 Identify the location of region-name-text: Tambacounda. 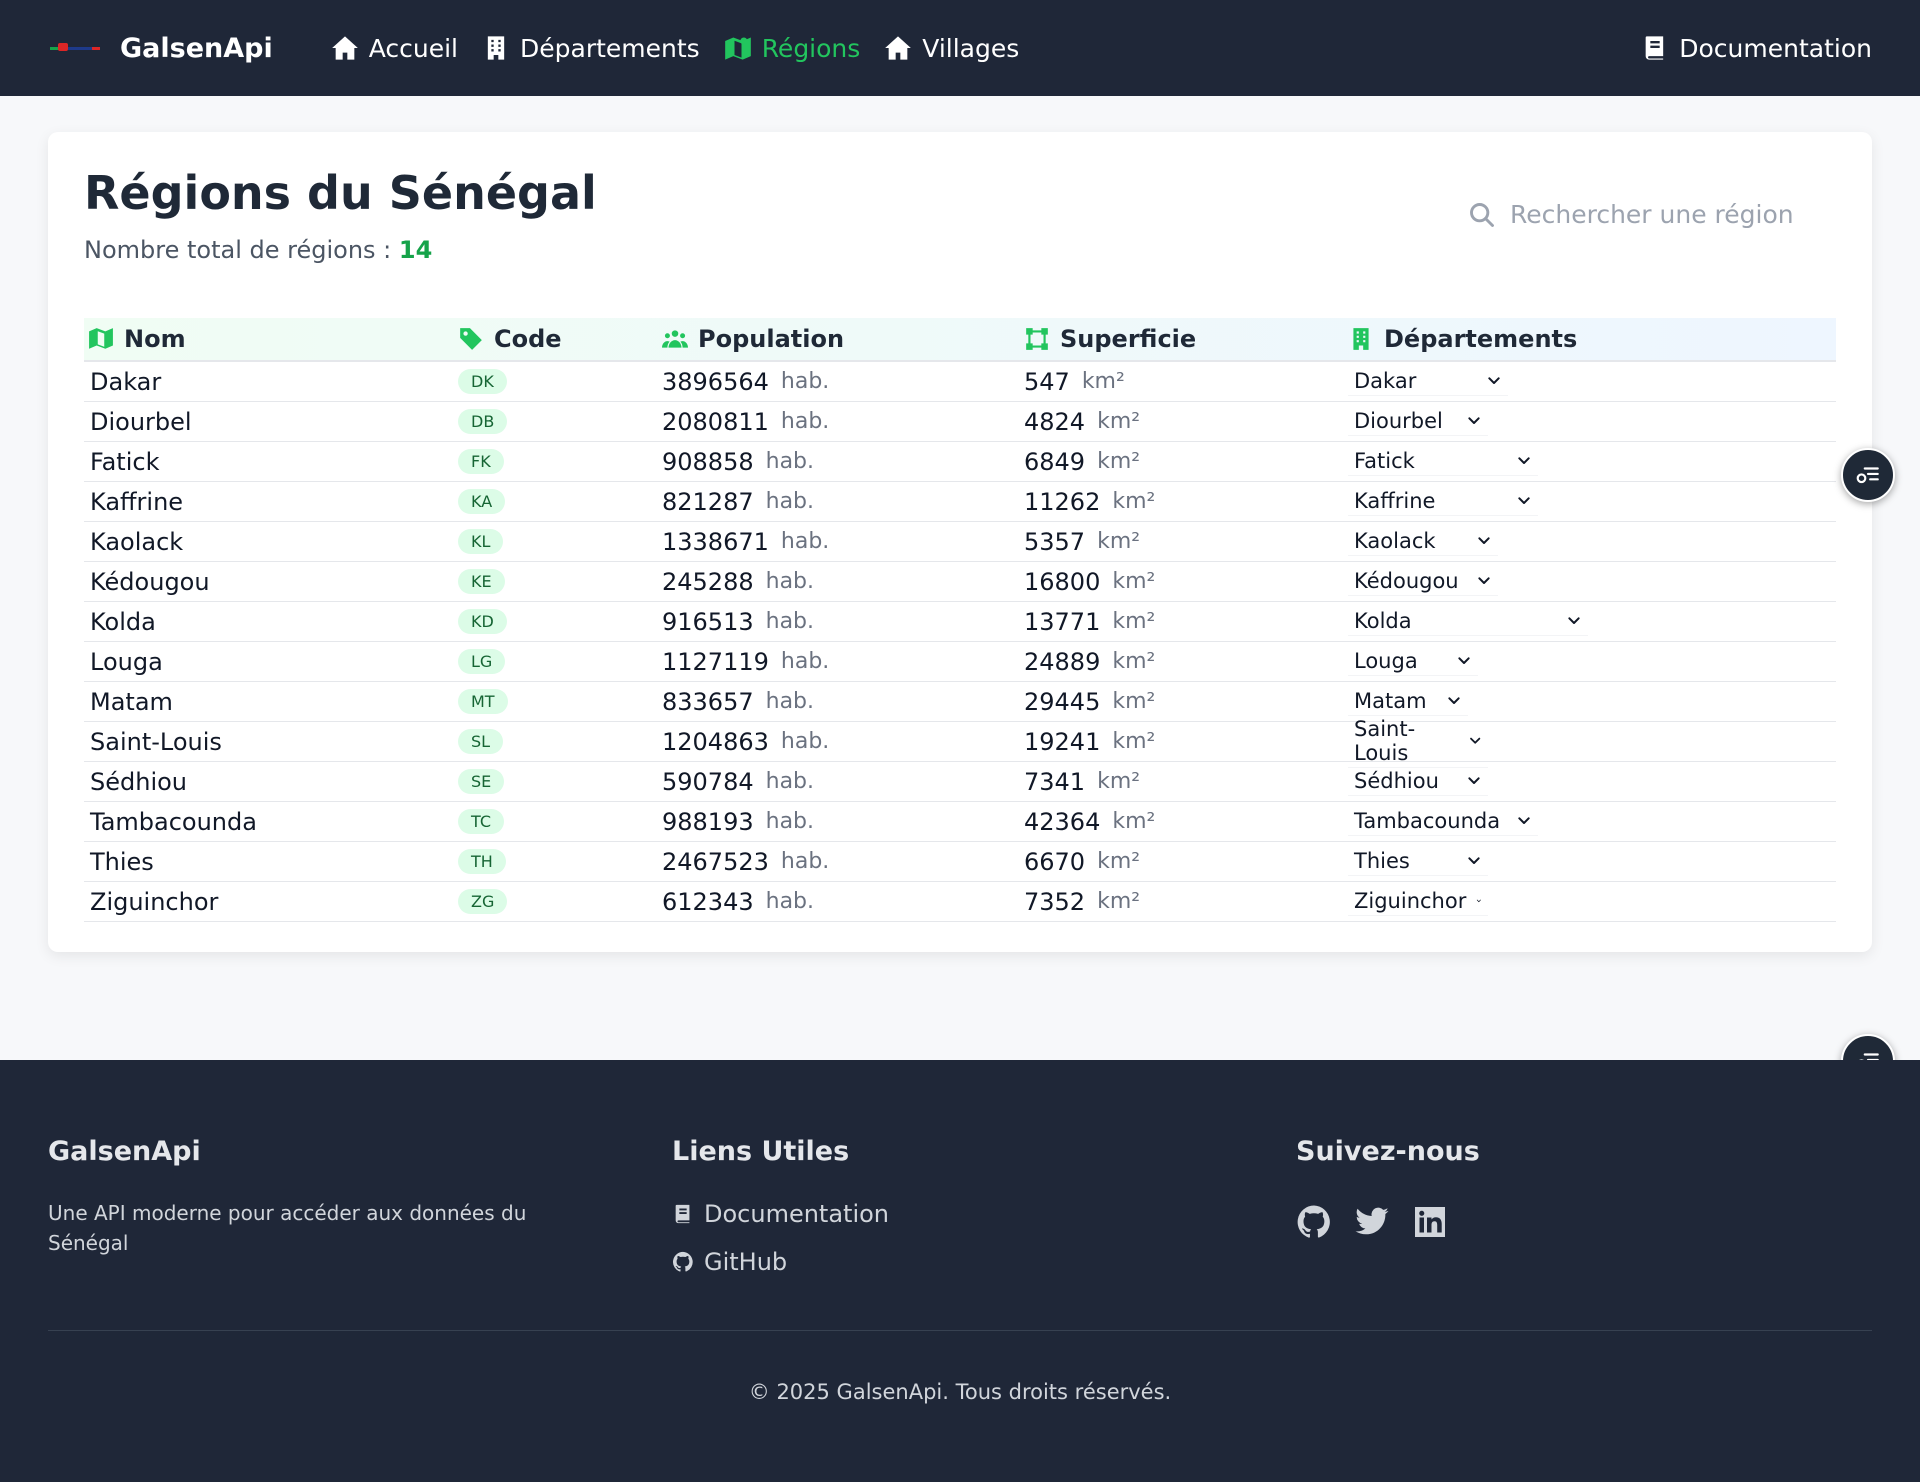
(173, 821).